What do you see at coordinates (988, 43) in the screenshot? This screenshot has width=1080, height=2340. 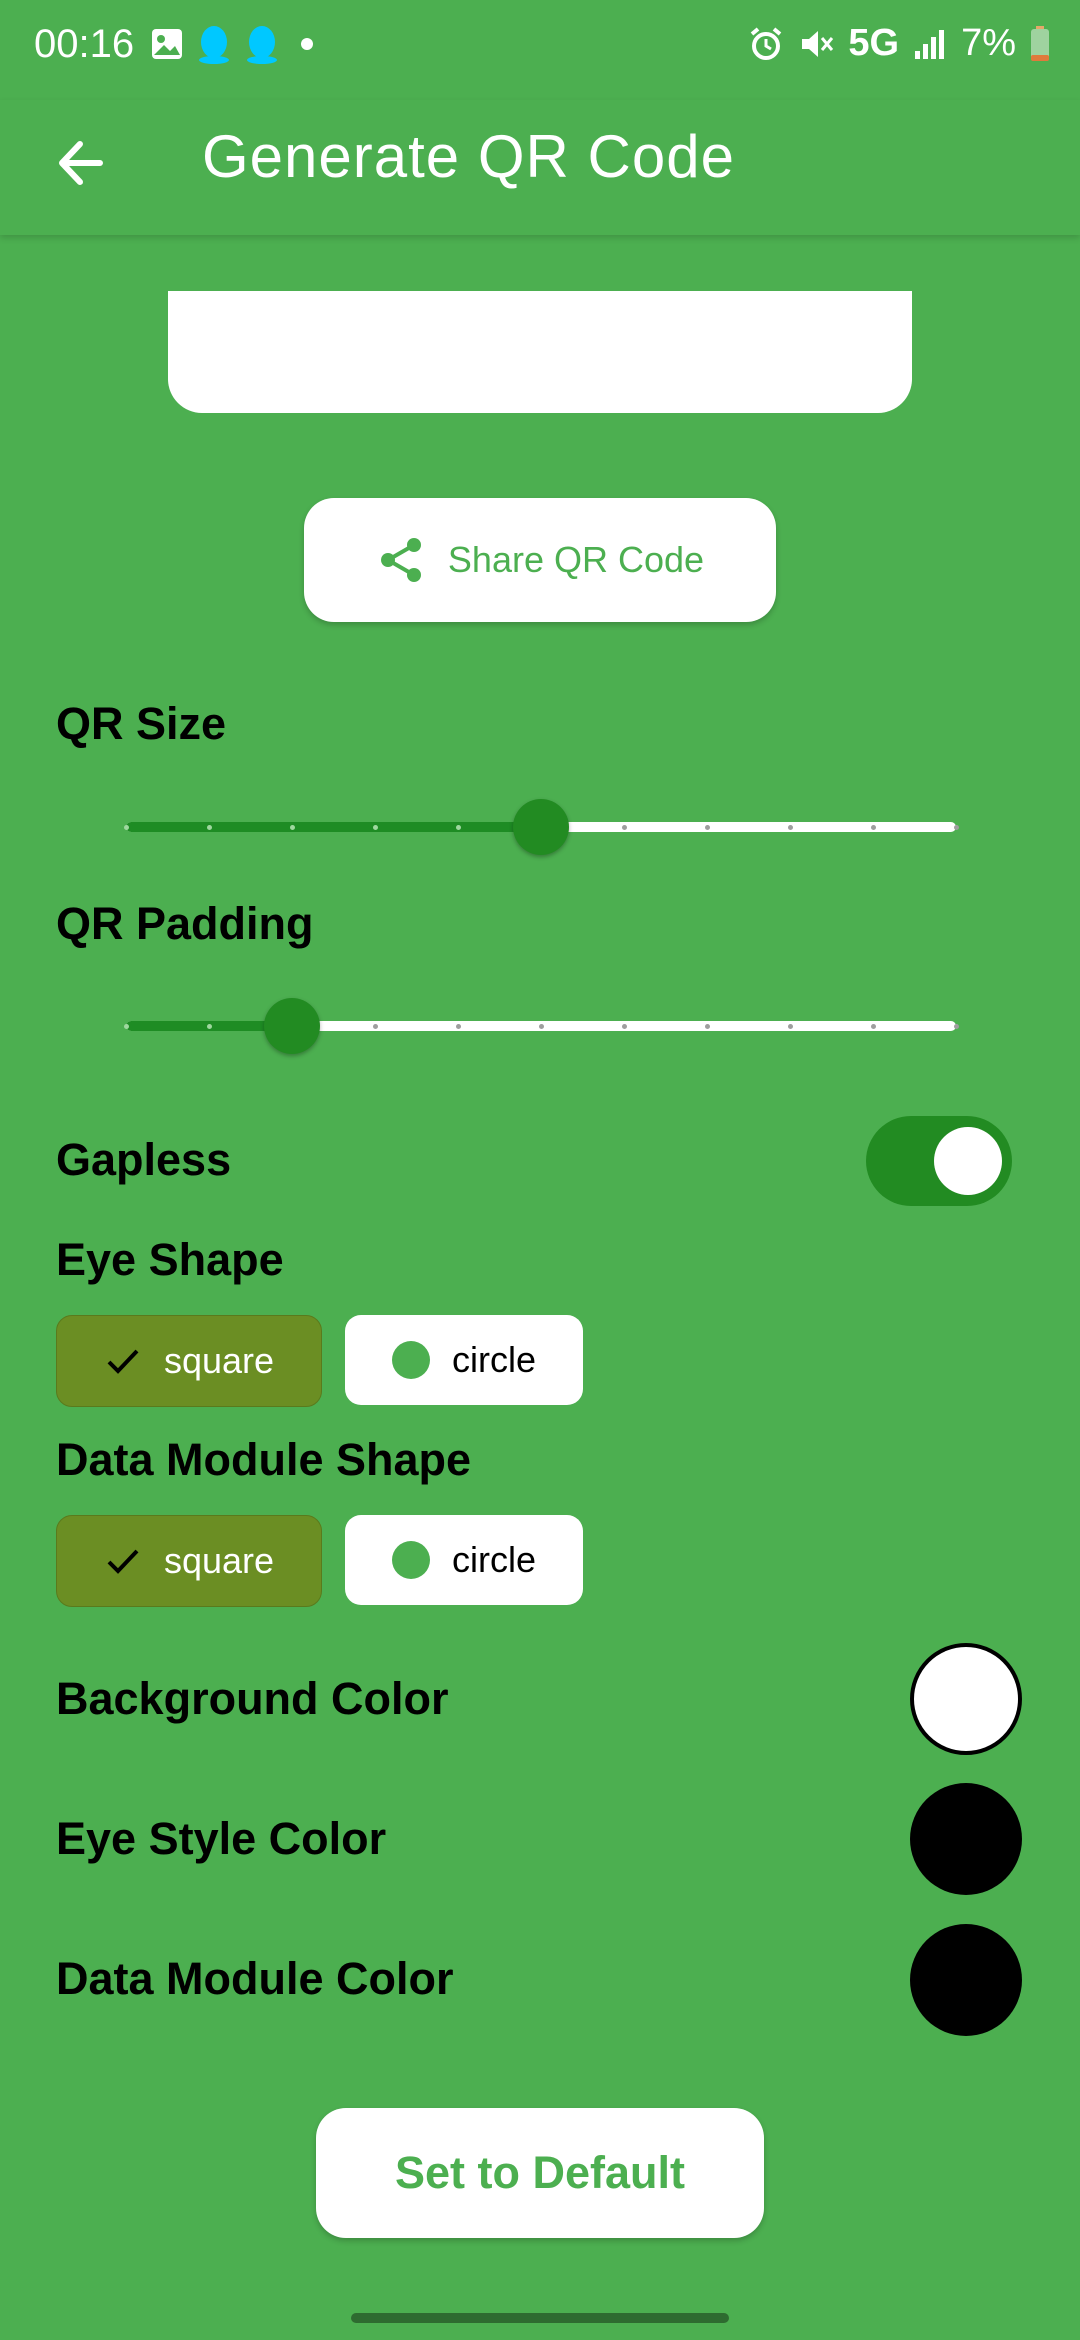 I see `battery-percent: 7%` at bounding box center [988, 43].